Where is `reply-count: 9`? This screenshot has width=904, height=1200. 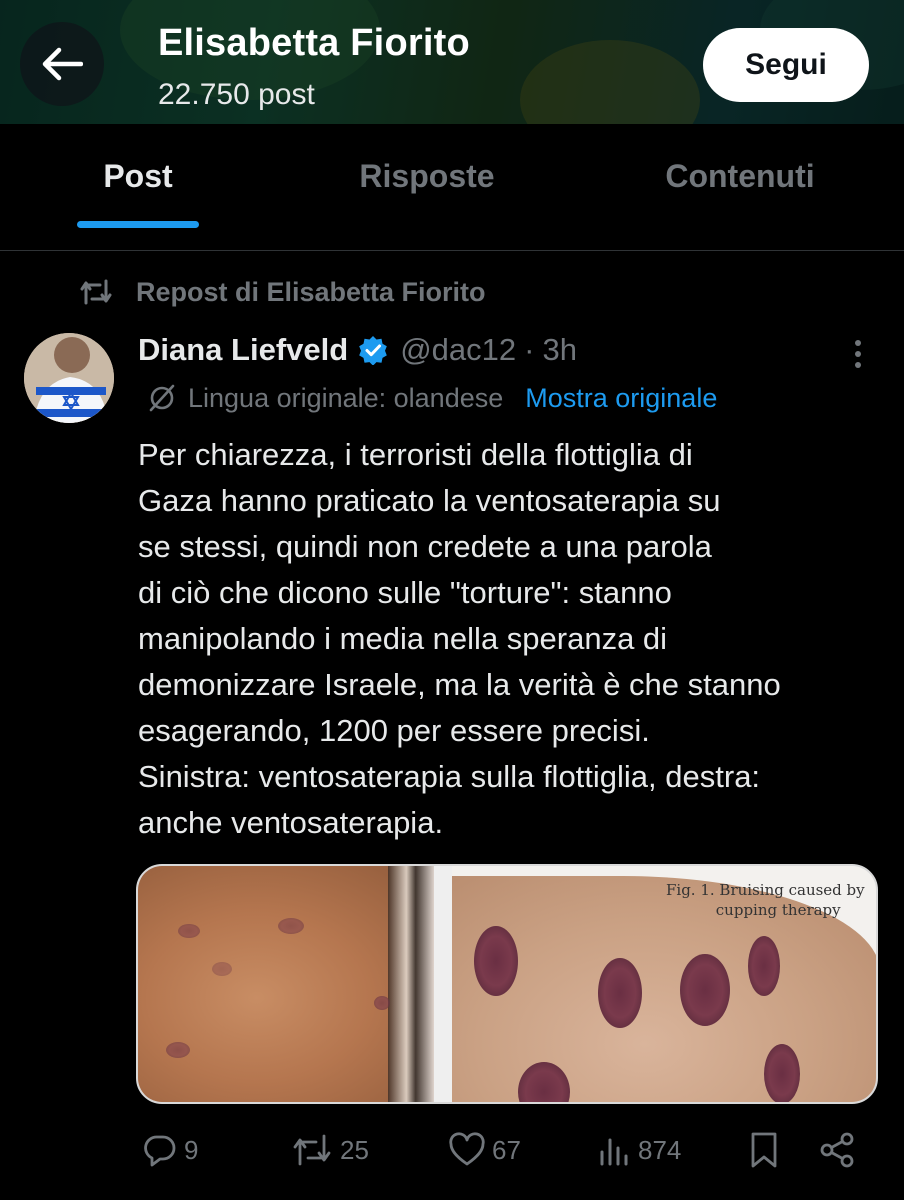
reply-count: 9 is located at coordinates (191, 1149).